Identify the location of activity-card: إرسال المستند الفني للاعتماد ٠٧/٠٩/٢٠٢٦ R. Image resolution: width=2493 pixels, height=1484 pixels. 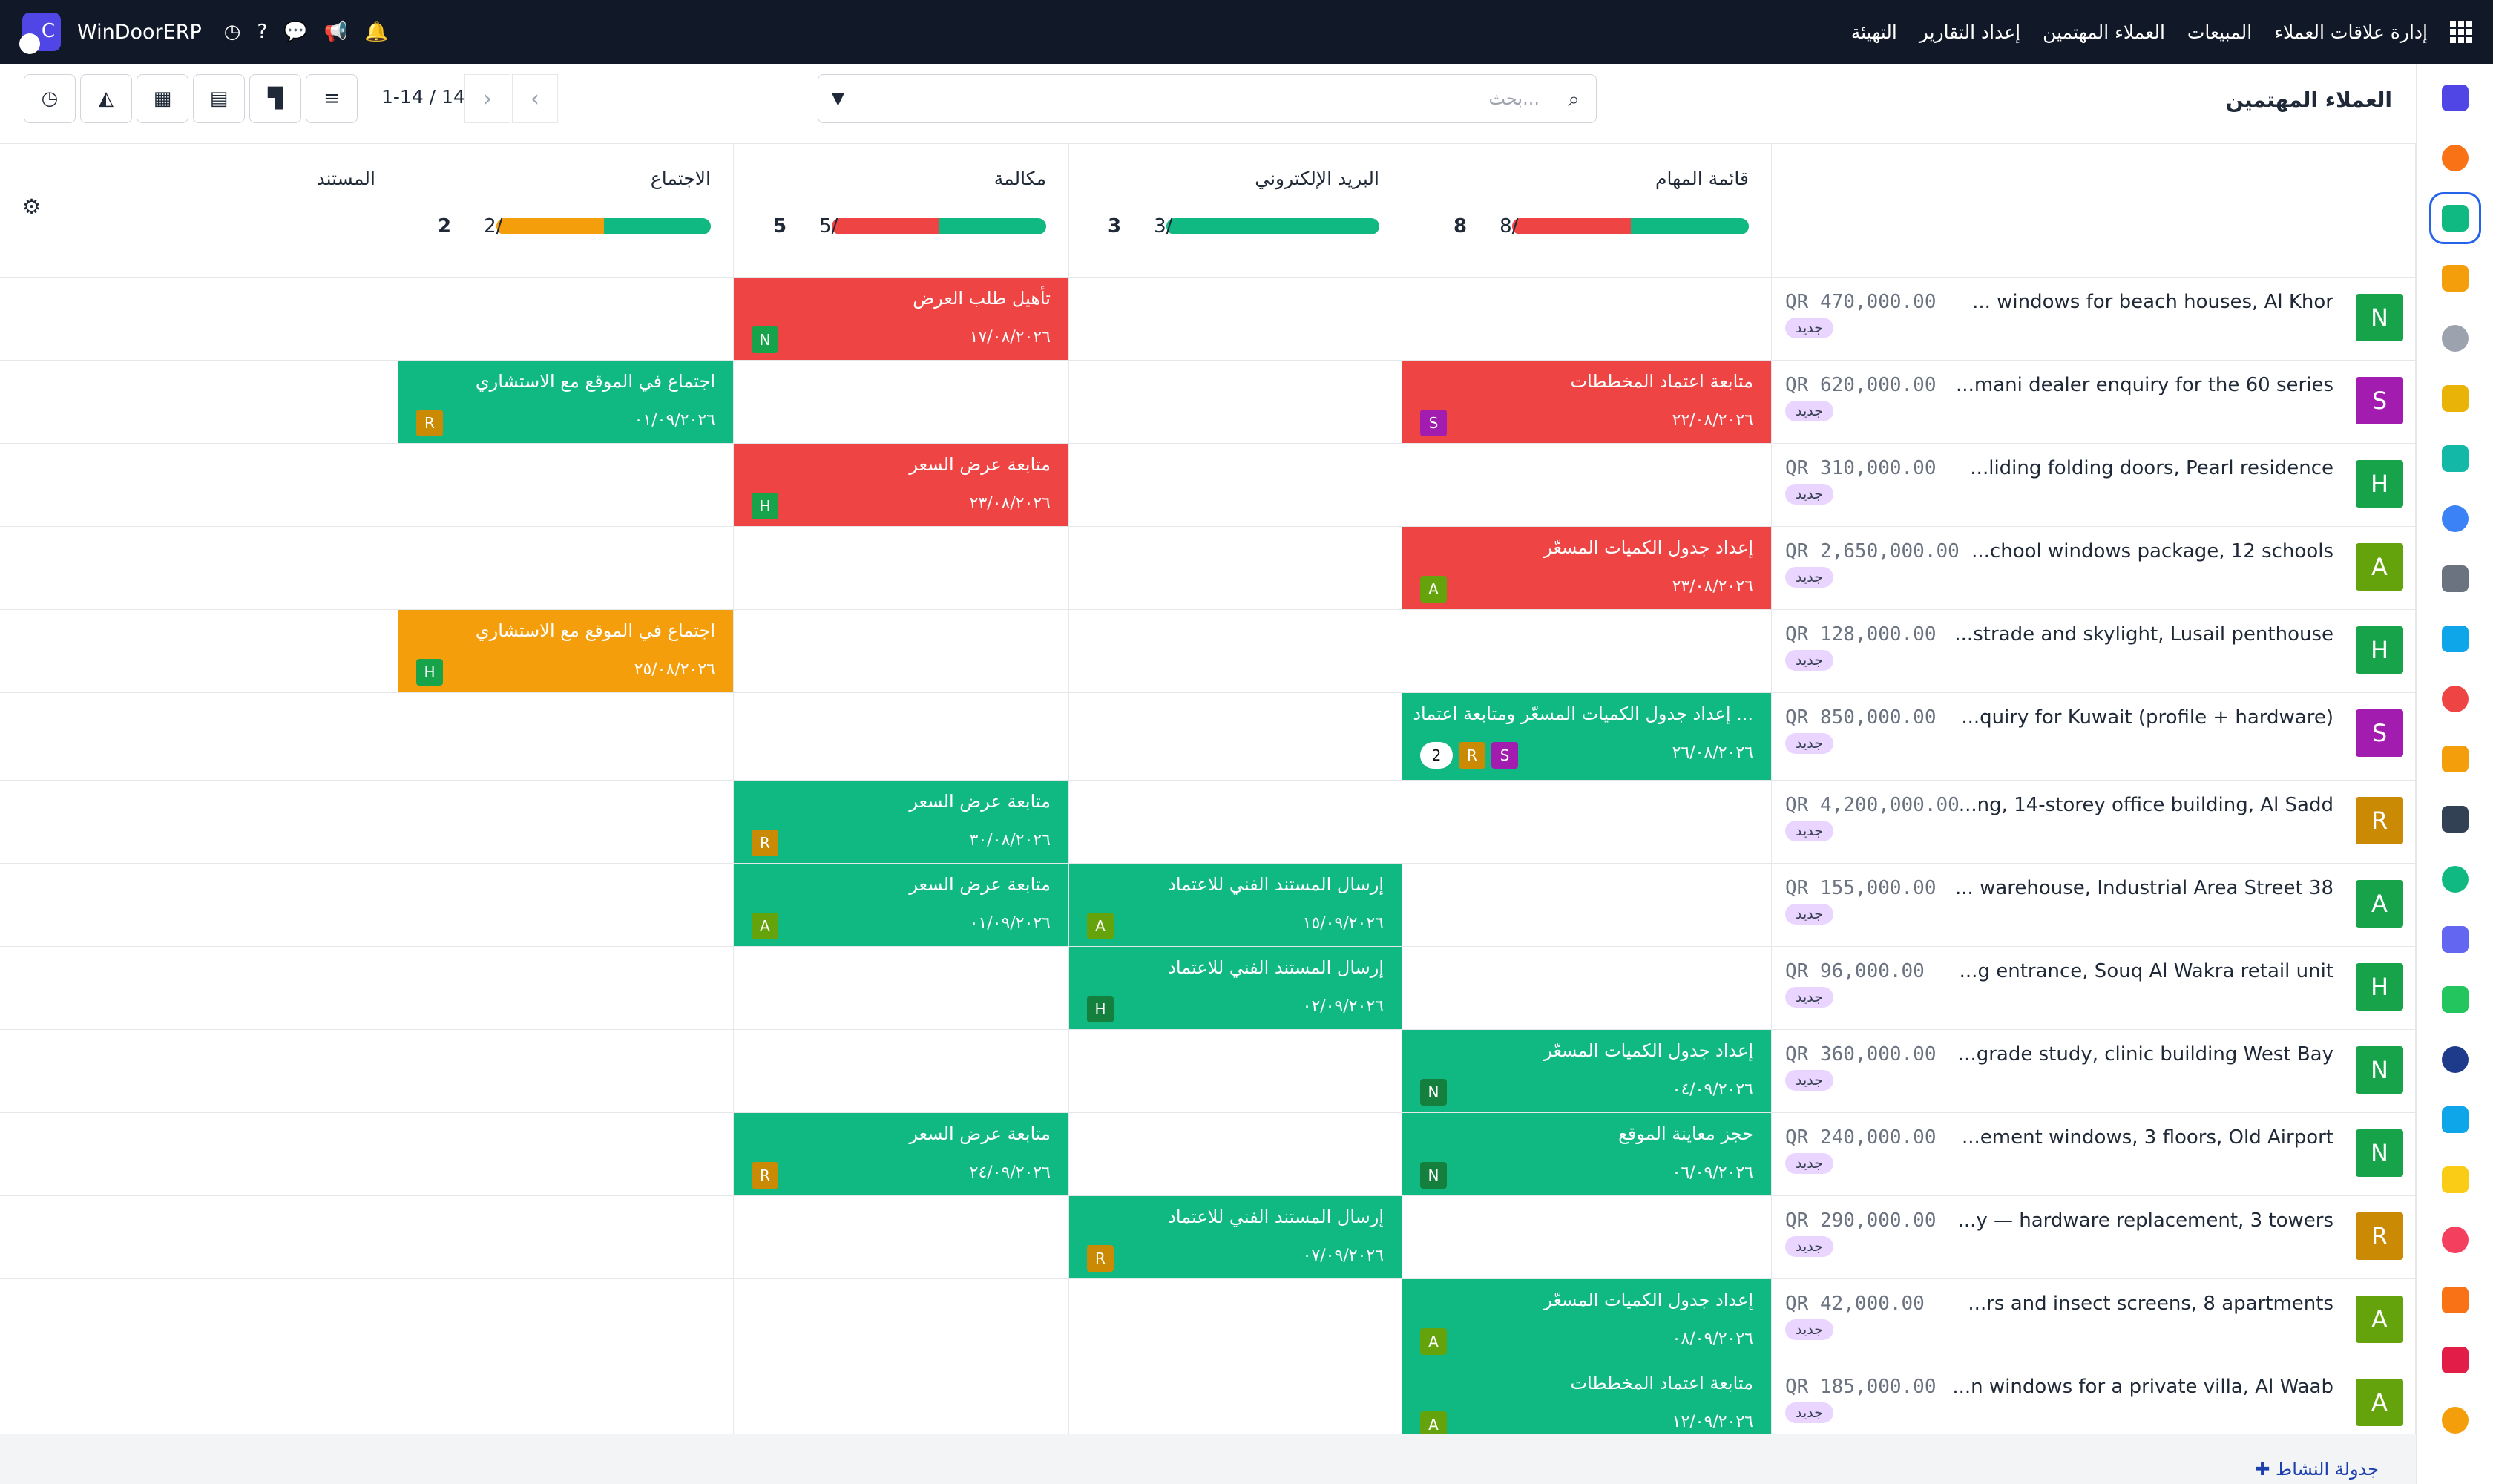
(1235, 1237).